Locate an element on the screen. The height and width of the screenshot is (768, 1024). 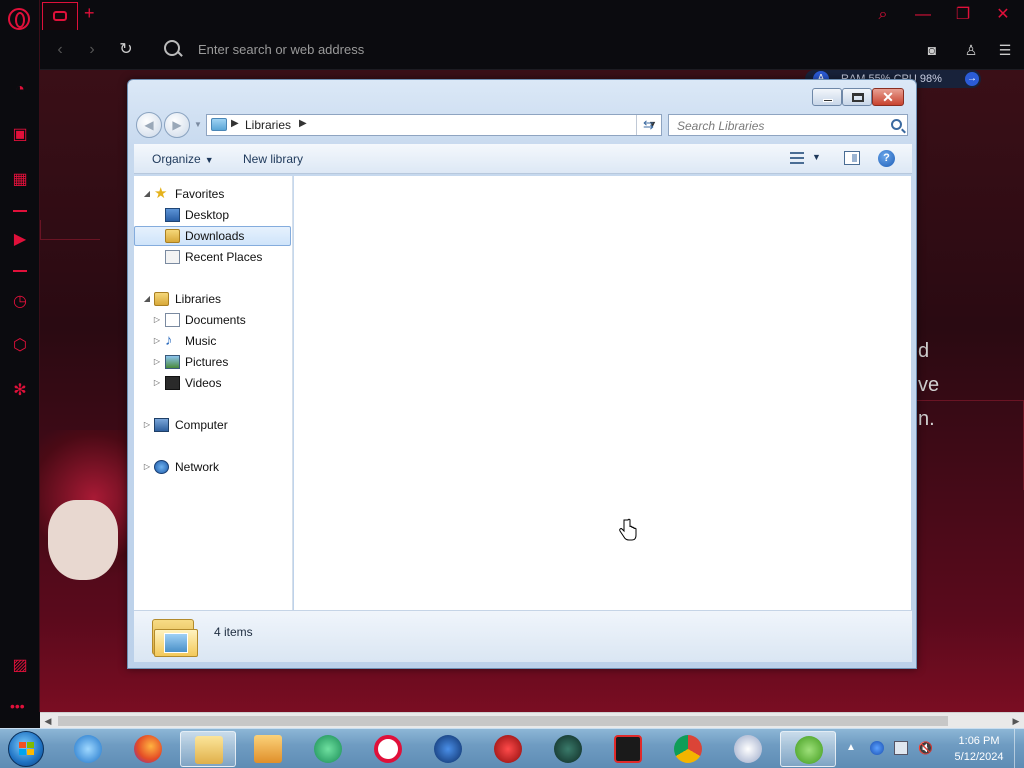
organize-label: Organize is located at coordinates (176, 159).